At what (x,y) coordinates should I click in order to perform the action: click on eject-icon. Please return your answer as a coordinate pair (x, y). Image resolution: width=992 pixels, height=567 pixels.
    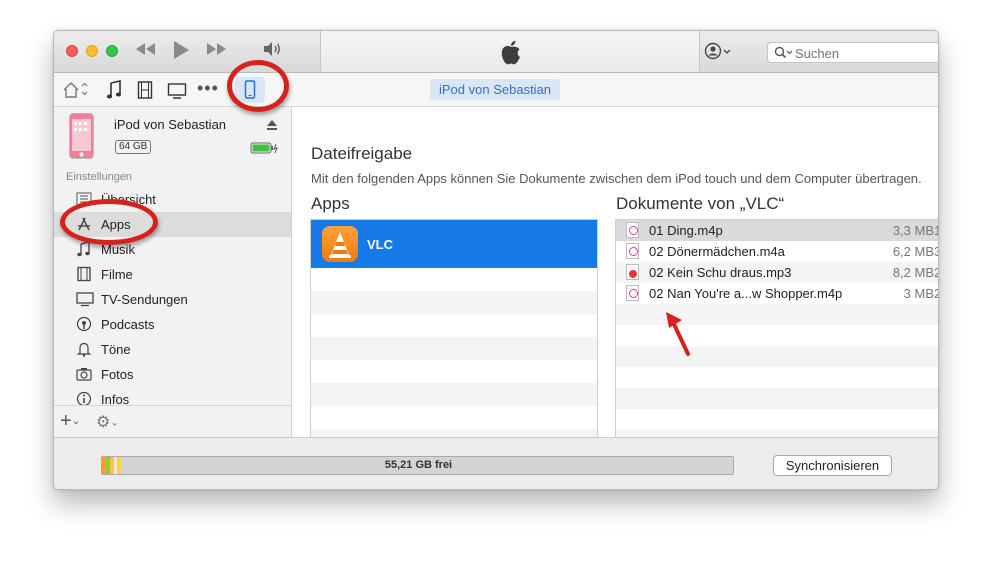
    Looking at the image, I should click on (272, 127).